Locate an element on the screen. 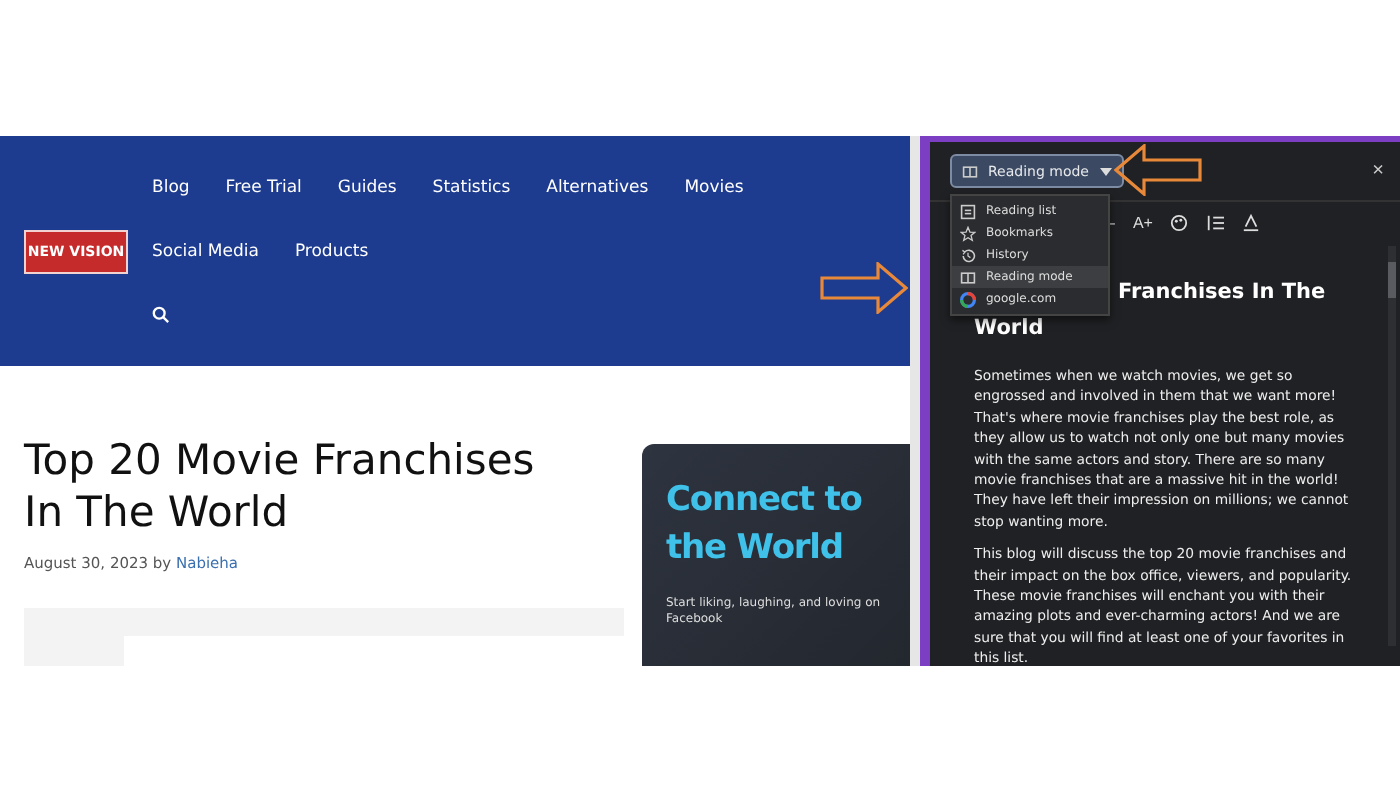 The width and height of the screenshot is (1400, 800). nav-link: Statistics is located at coordinates (471, 187).